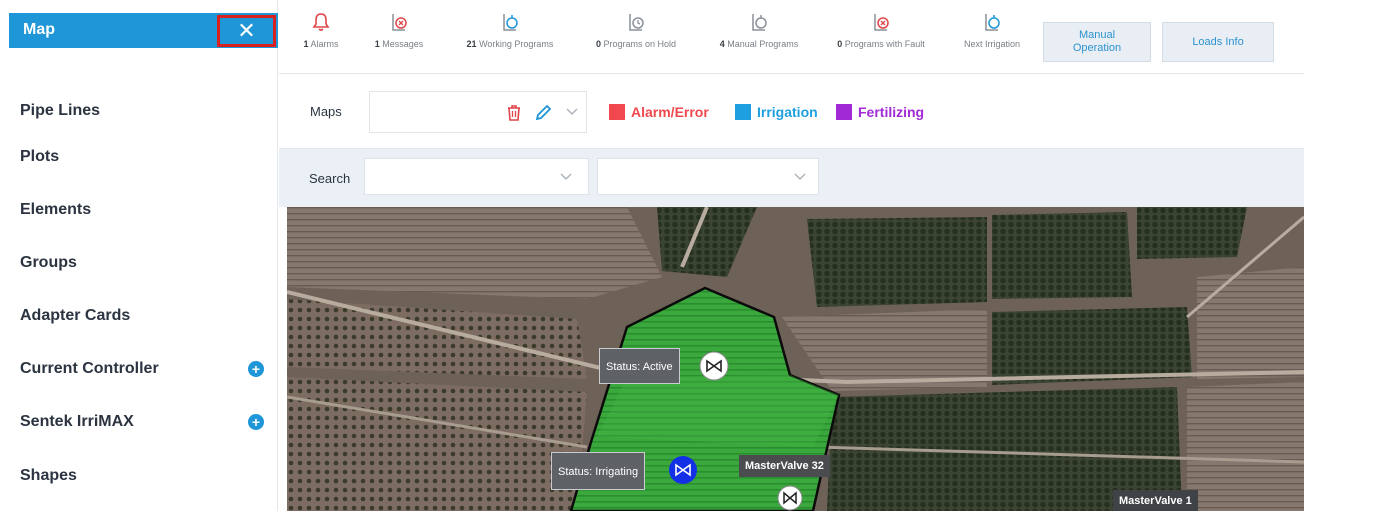  What do you see at coordinates (881, 38) in the screenshot?
I see `status-programs-with-fault: 0 Programs with Fault` at bounding box center [881, 38].